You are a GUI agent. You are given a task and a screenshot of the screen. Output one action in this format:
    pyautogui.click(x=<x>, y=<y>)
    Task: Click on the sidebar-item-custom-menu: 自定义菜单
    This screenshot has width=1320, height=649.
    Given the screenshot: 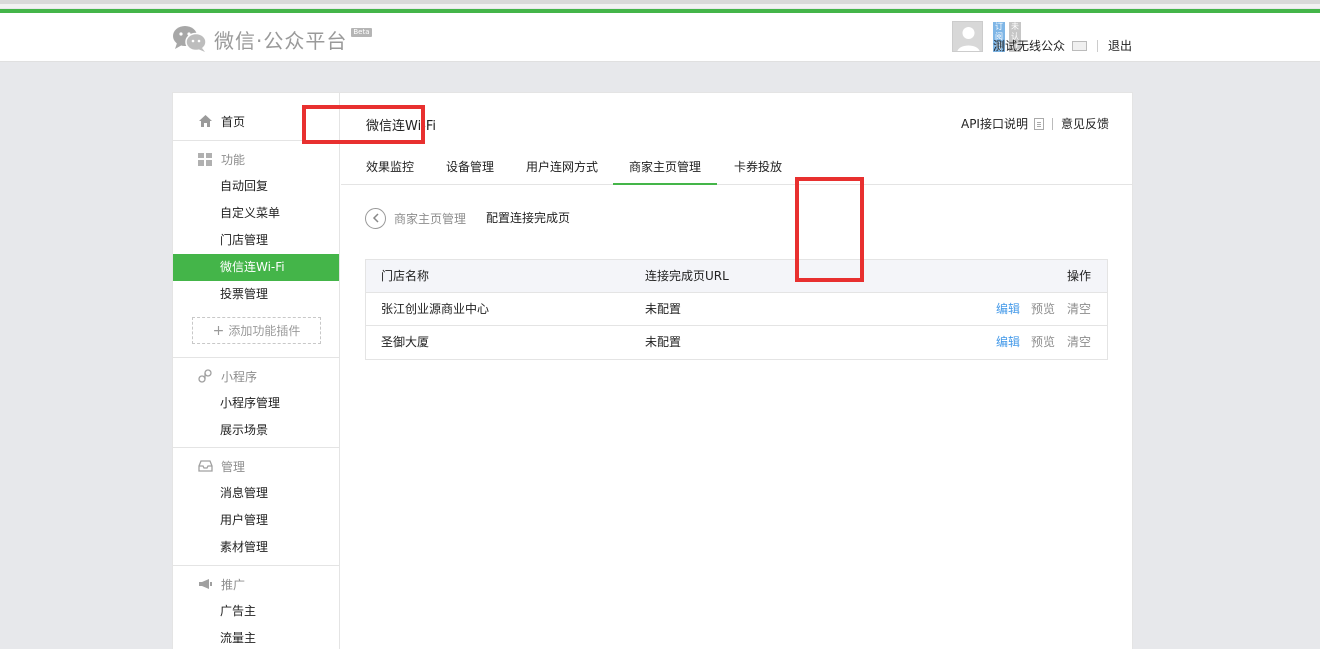 What is the action you would take?
    pyautogui.click(x=256, y=213)
    